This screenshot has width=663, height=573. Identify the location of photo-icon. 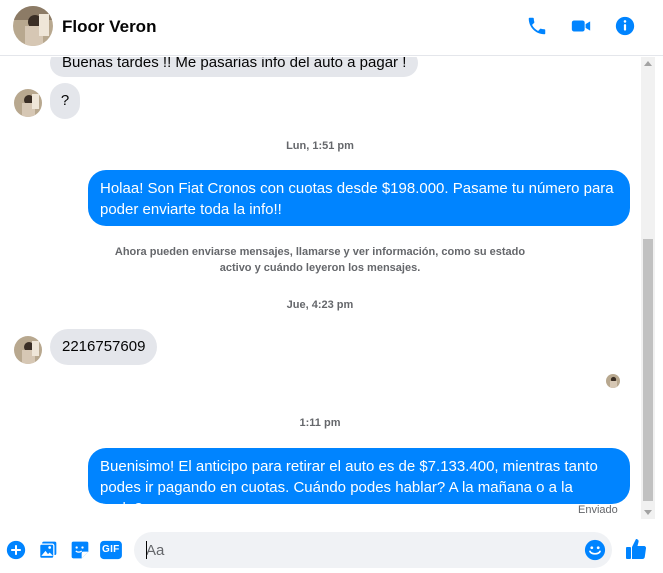
(48, 550).